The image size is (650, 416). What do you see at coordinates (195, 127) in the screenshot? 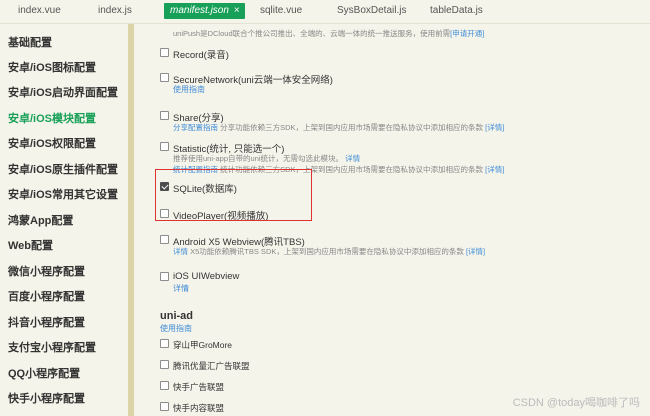
I see `share-guide-link: 分享配置指南` at bounding box center [195, 127].